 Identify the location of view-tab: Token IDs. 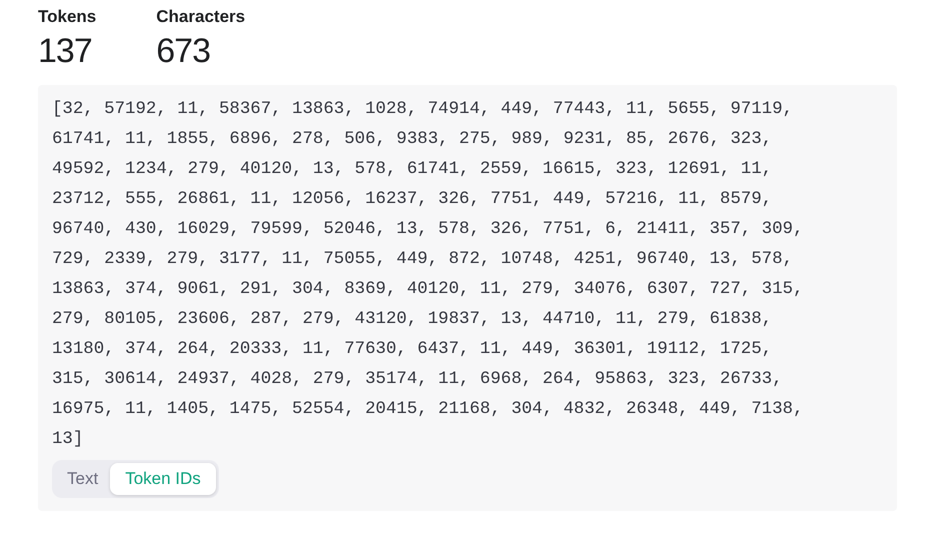
(163, 479).